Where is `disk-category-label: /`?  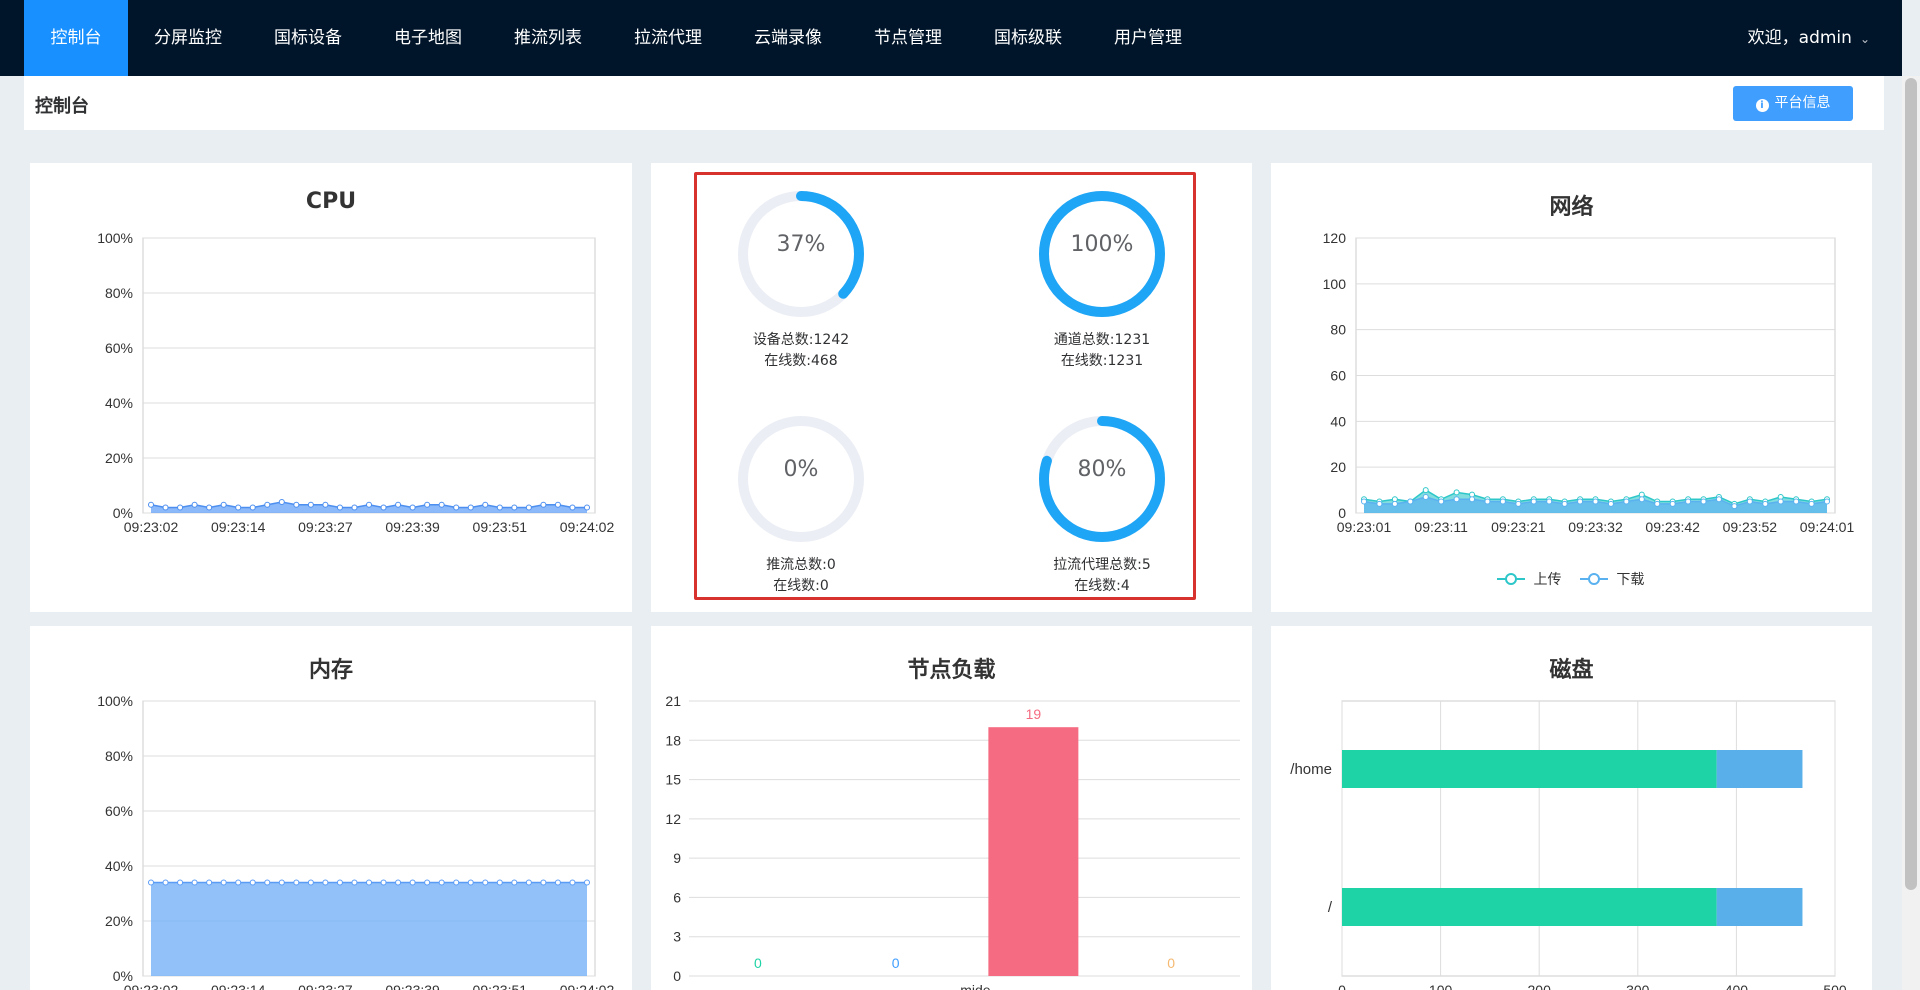 disk-category-label: / is located at coordinates (1330, 907).